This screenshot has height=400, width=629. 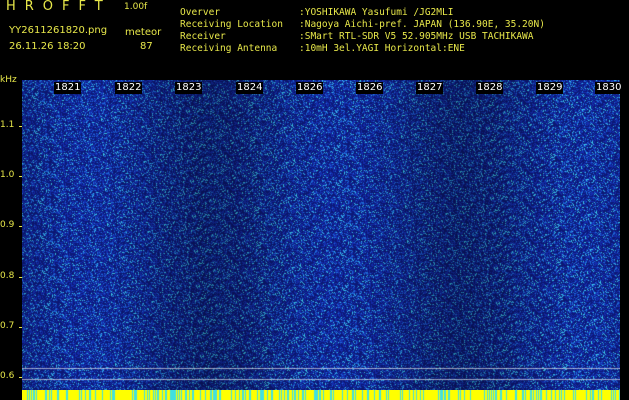 I want to click on app-title: HROFFT, so click(x=59, y=7).